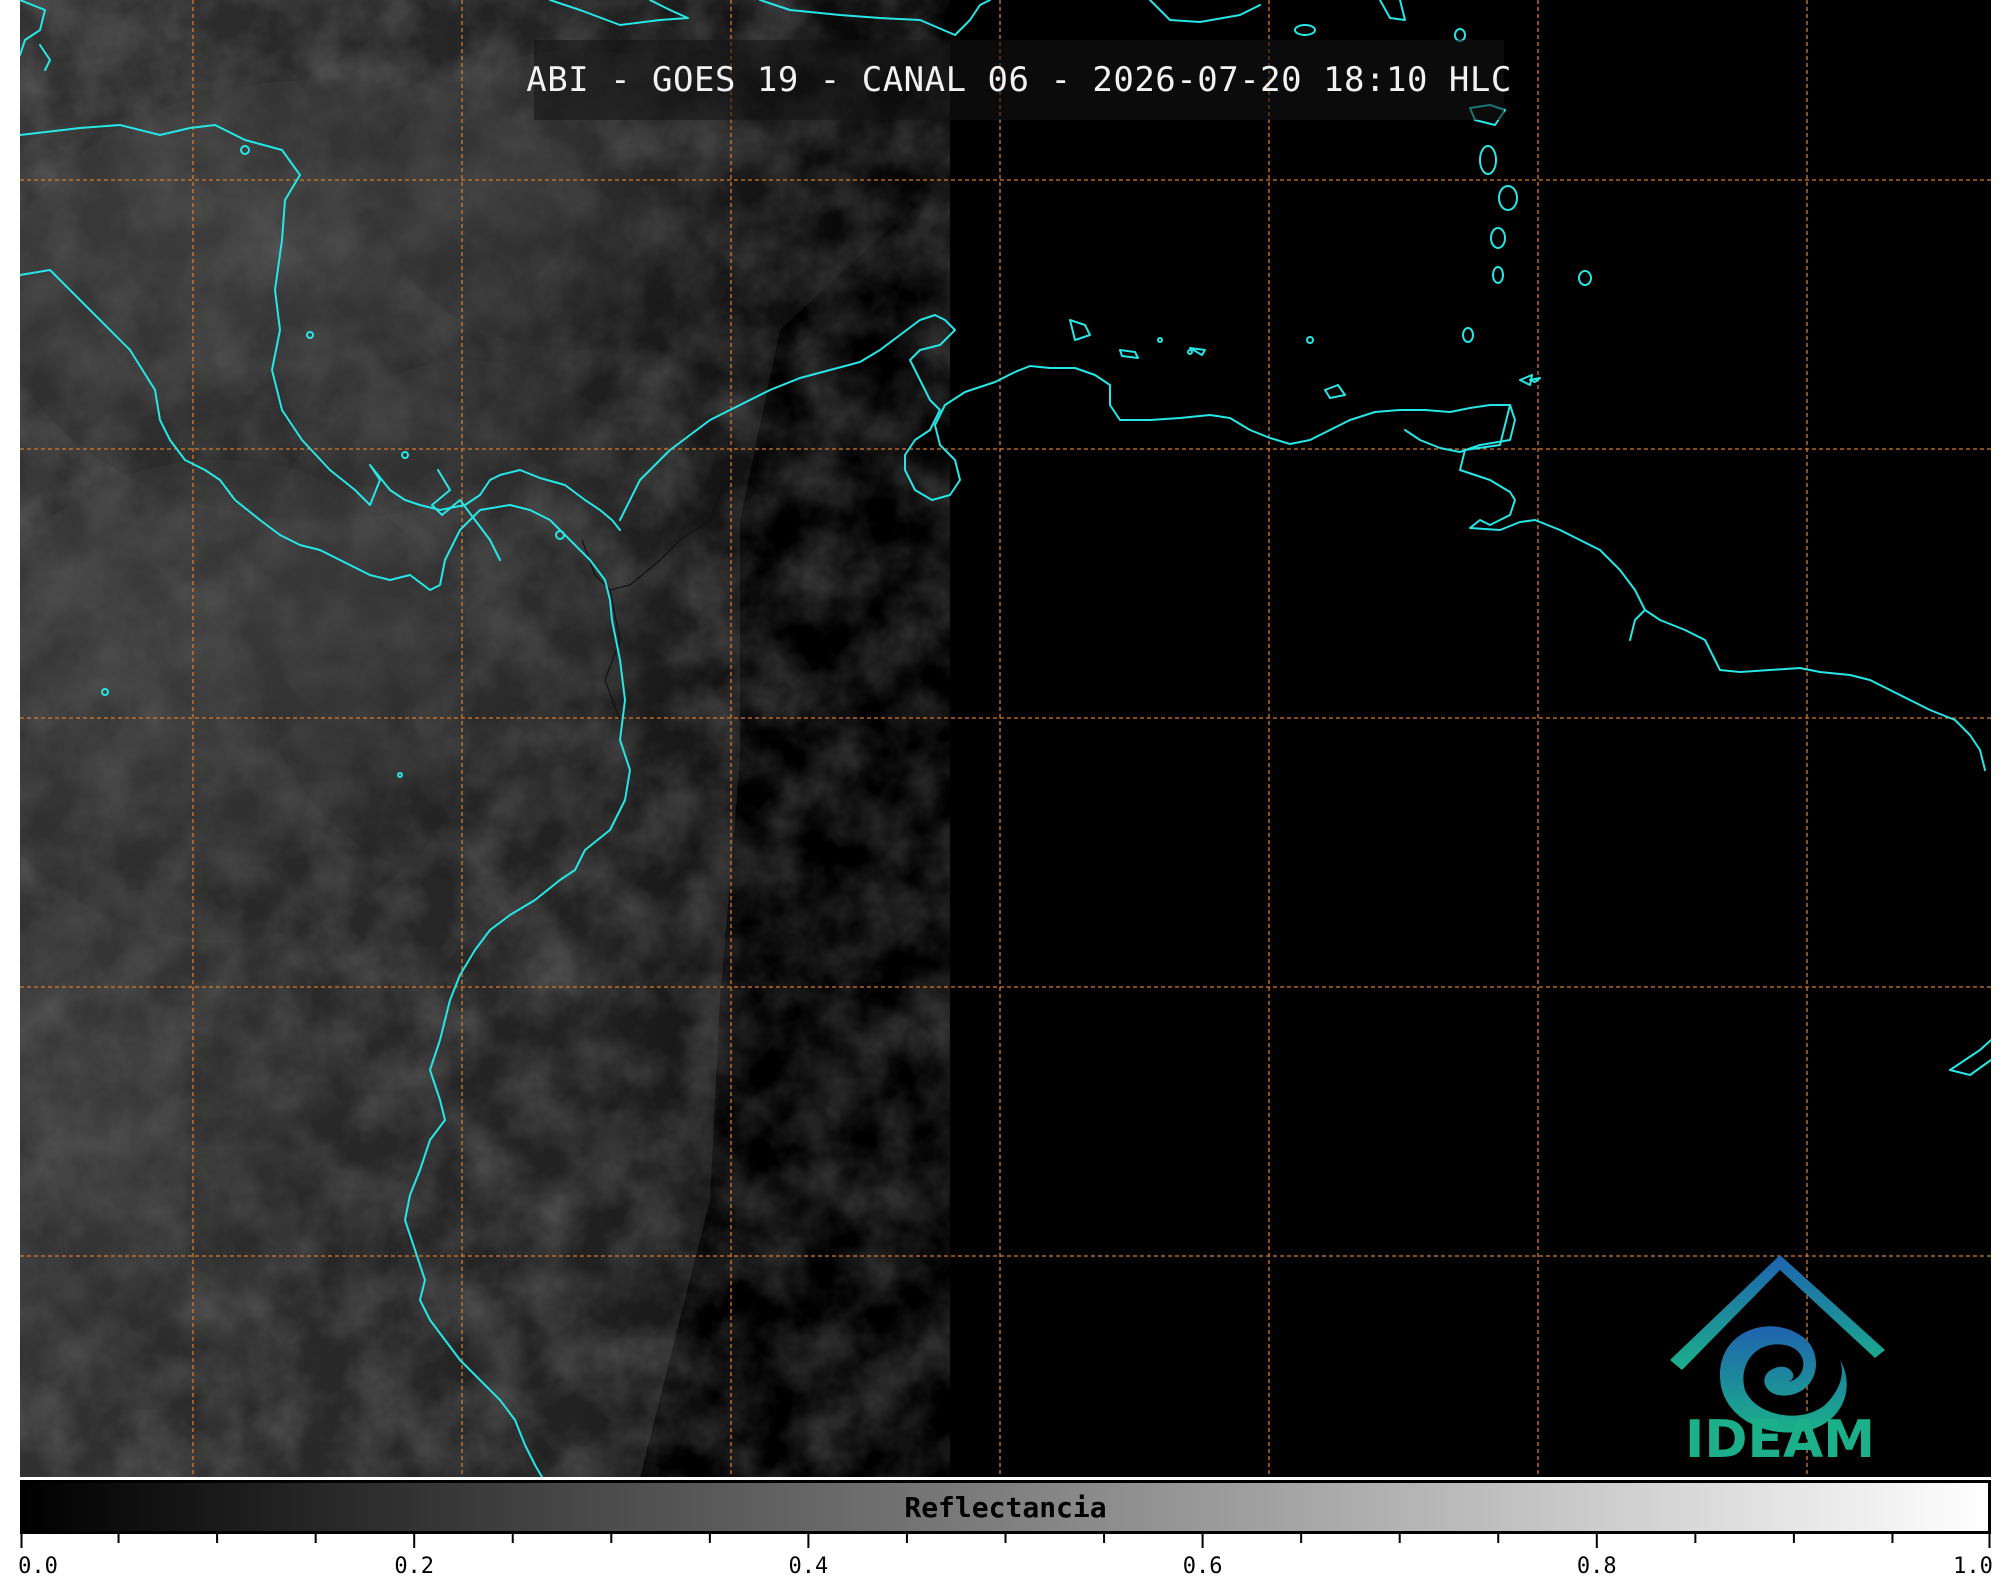  Describe the element at coordinates (414, 1566) in the screenshot. I see `colorbar-tick-label: 0.2` at that location.